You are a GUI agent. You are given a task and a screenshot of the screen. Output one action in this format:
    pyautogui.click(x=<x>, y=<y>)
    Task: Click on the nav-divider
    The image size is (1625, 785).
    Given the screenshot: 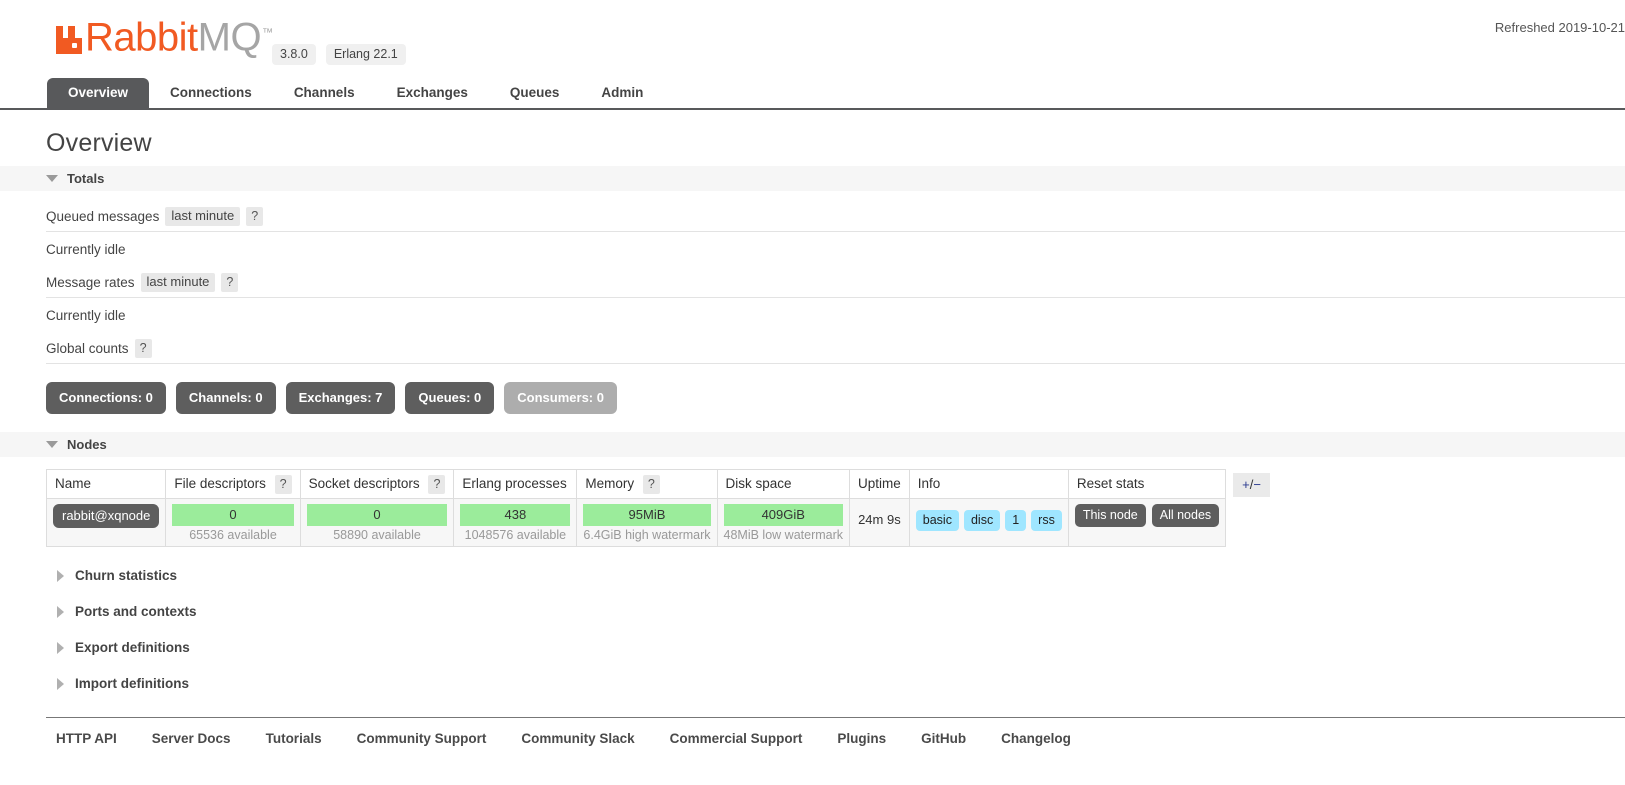 What is the action you would take?
    pyautogui.click(x=812, y=109)
    